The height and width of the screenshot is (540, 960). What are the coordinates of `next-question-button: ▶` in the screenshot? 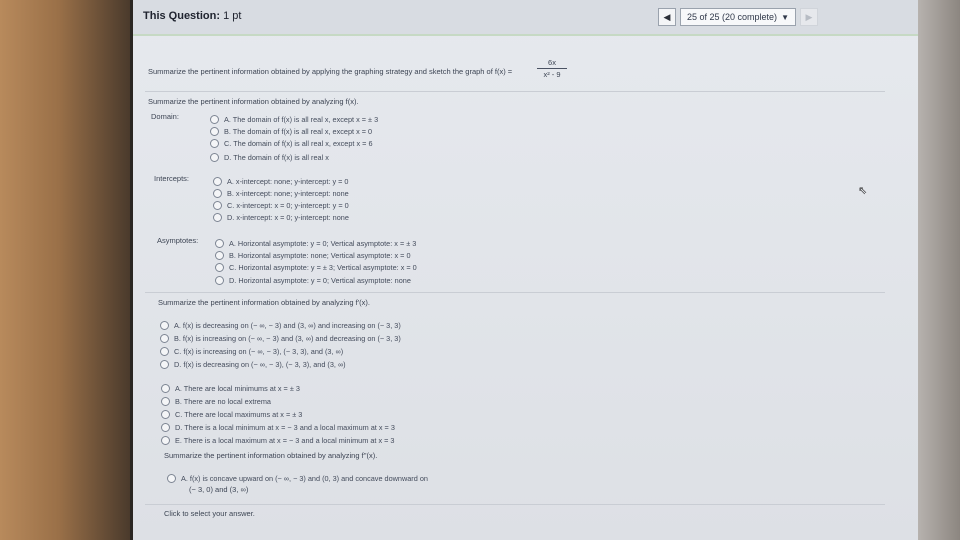 It's located at (808, 17).